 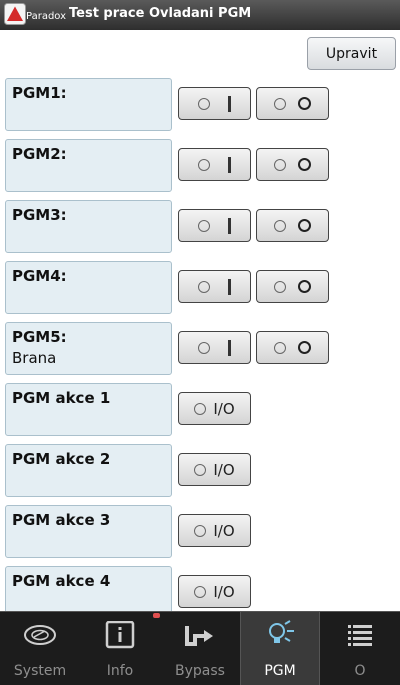 I want to click on action-row: PGM akce 4 I/O, so click(x=200, y=588).